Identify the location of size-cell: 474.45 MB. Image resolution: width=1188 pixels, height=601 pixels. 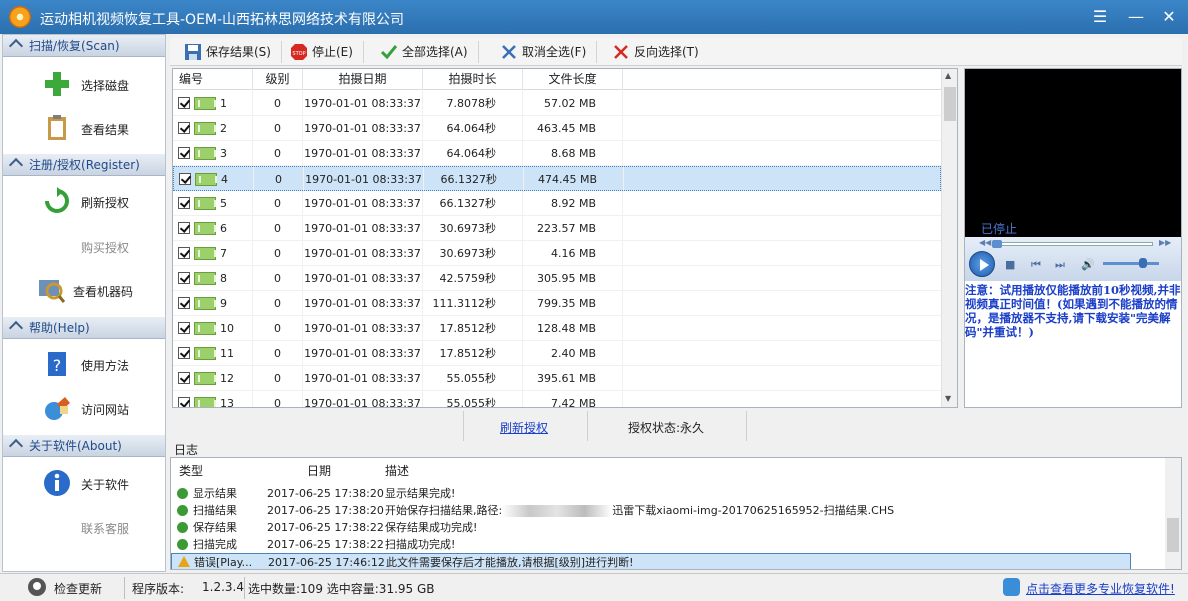
(574, 179).